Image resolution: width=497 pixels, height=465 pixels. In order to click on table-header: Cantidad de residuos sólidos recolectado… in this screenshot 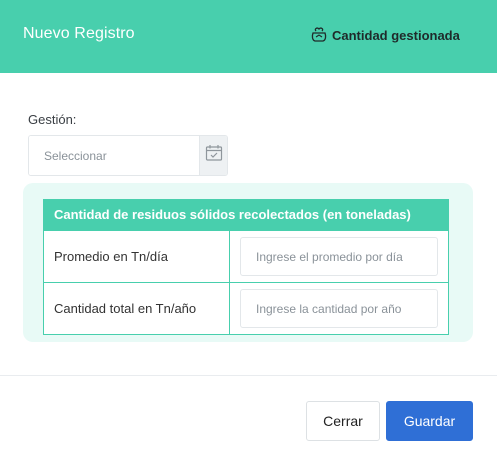, I will do `click(246, 215)`.